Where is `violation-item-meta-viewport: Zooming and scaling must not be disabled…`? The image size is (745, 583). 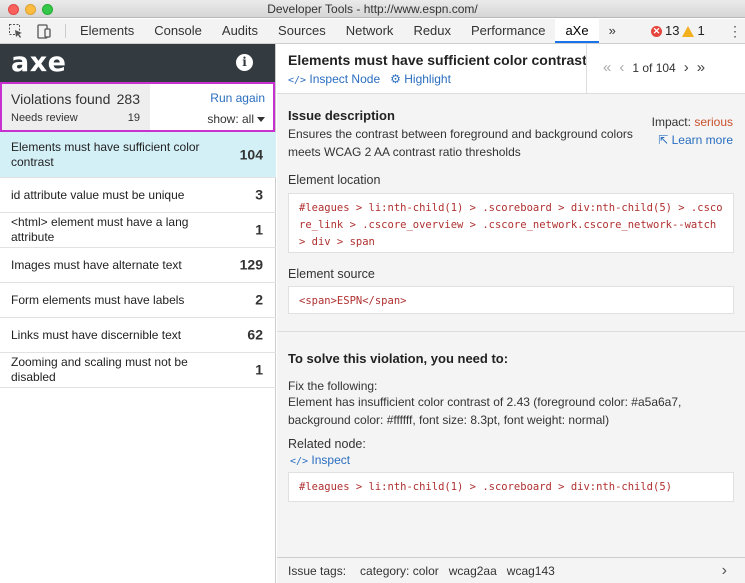 violation-item-meta-viewport: Zooming and scaling must not be disabled… is located at coordinates (138, 370).